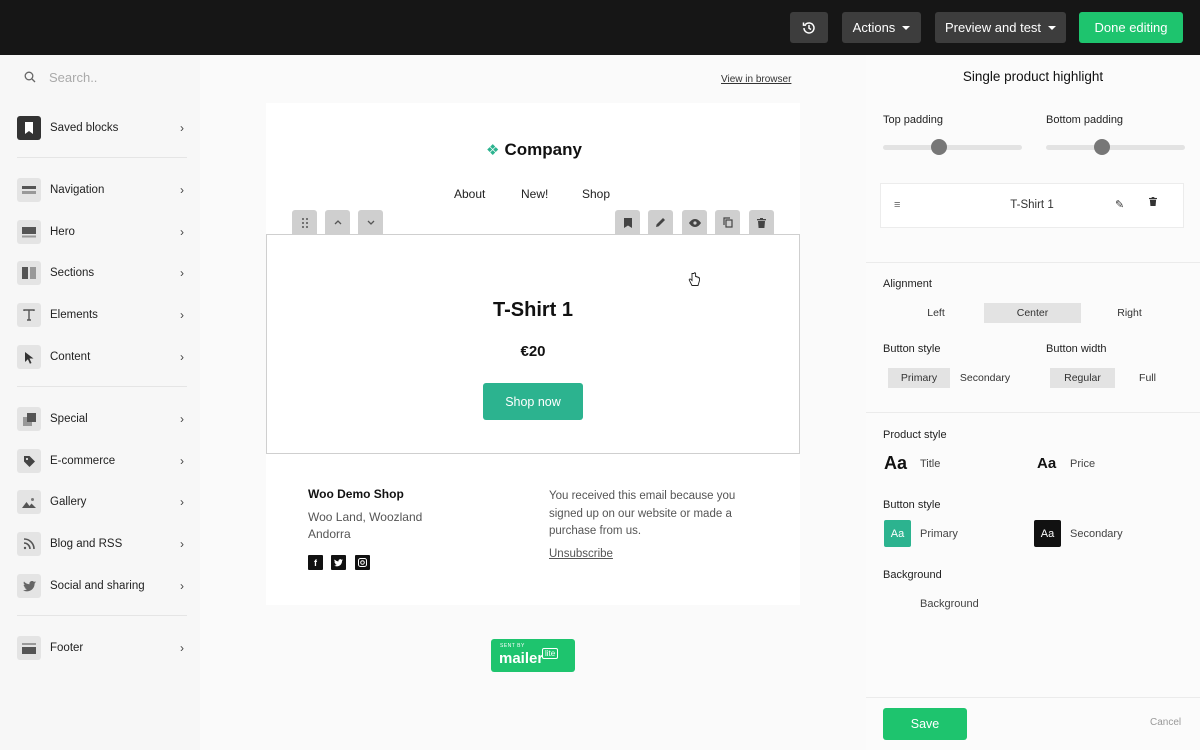 The width and height of the screenshot is (1200, 750). I want to click on done-editing-button: Done editing, so click(1131, 27).